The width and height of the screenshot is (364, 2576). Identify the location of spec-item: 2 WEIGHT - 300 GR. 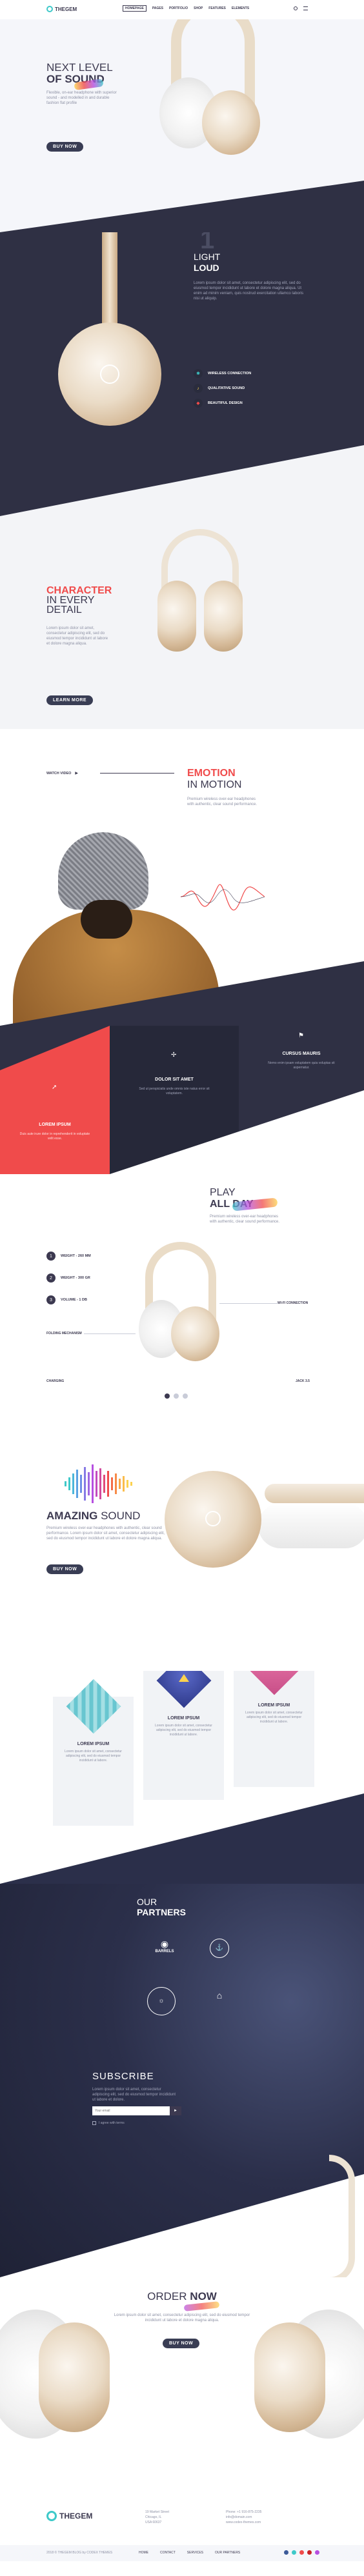
(69, 1278).